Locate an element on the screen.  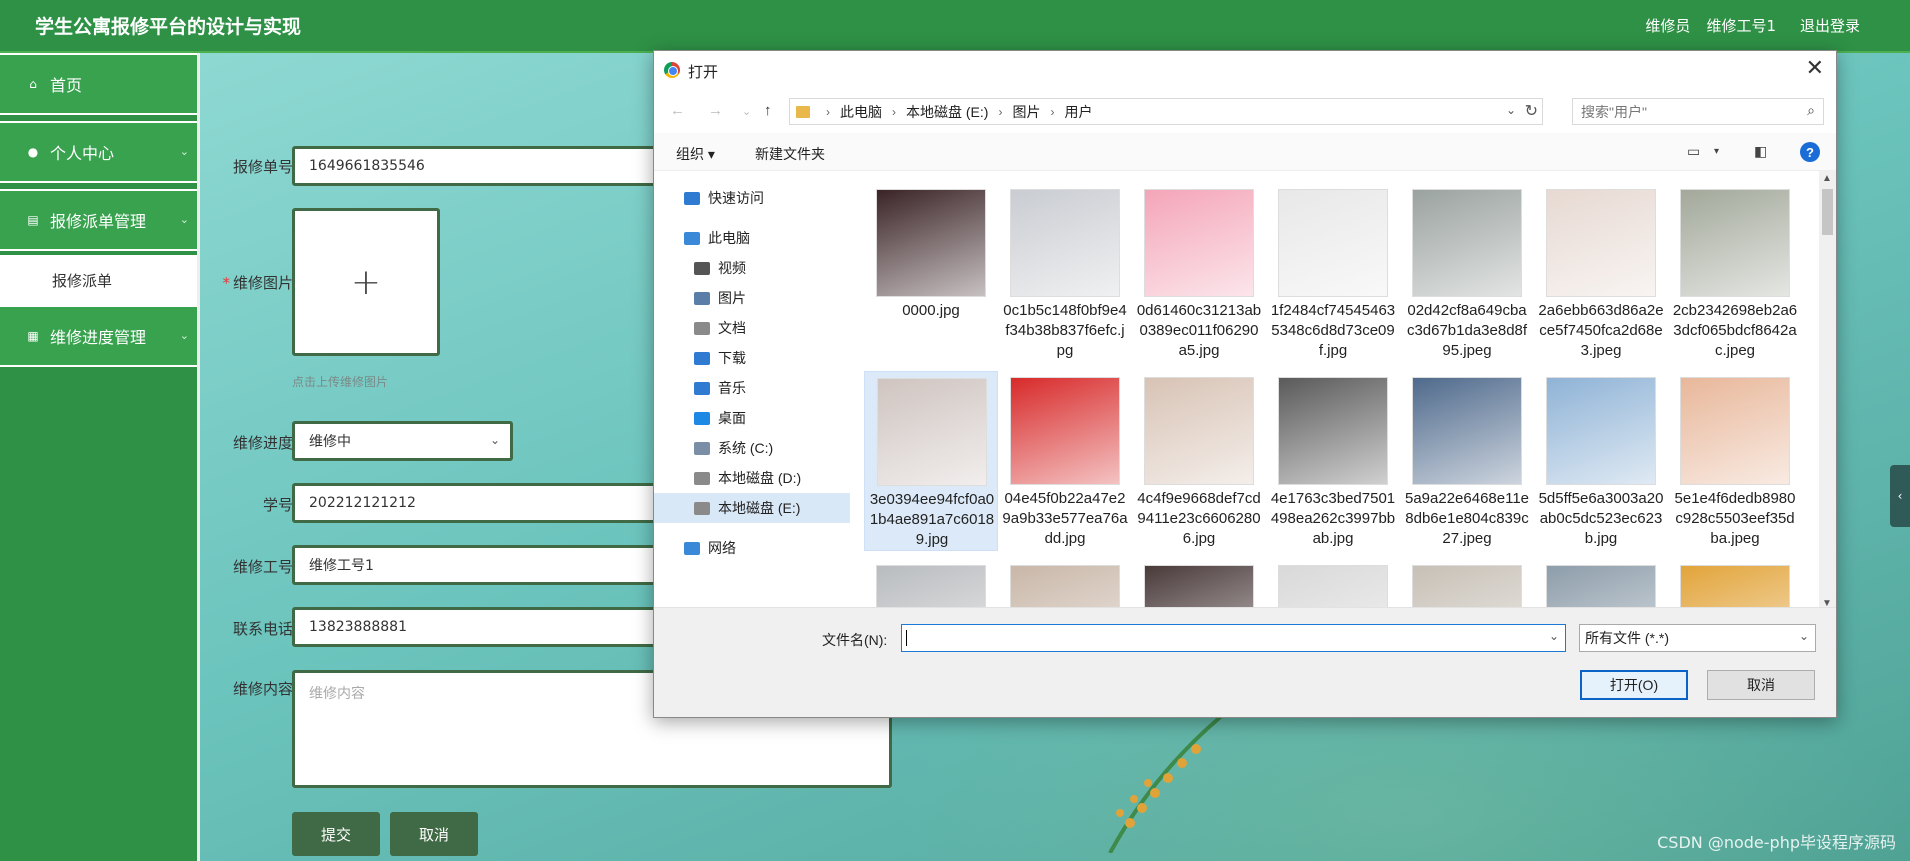
nav-item-drive-e: 本地磁盘 (E:) is located at coordinates (752, 508).